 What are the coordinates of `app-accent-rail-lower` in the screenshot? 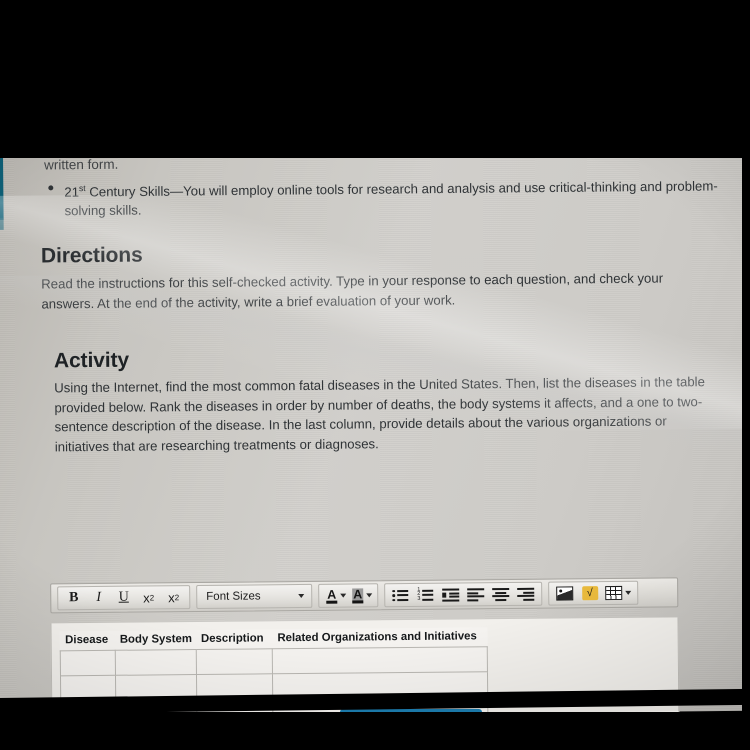 It's located at (2, 223).